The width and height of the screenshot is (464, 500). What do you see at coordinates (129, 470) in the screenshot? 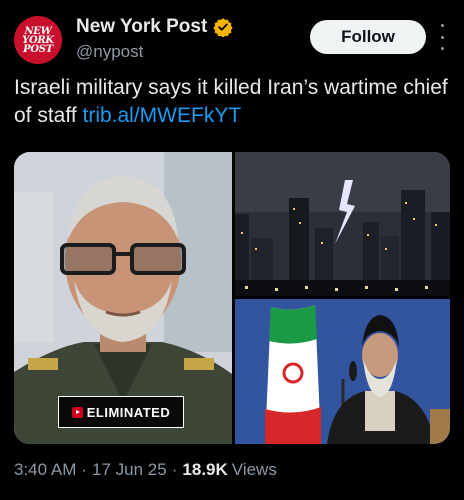
I see `tweet-date: 17 Jun 25` at bounding box center [129, 470].